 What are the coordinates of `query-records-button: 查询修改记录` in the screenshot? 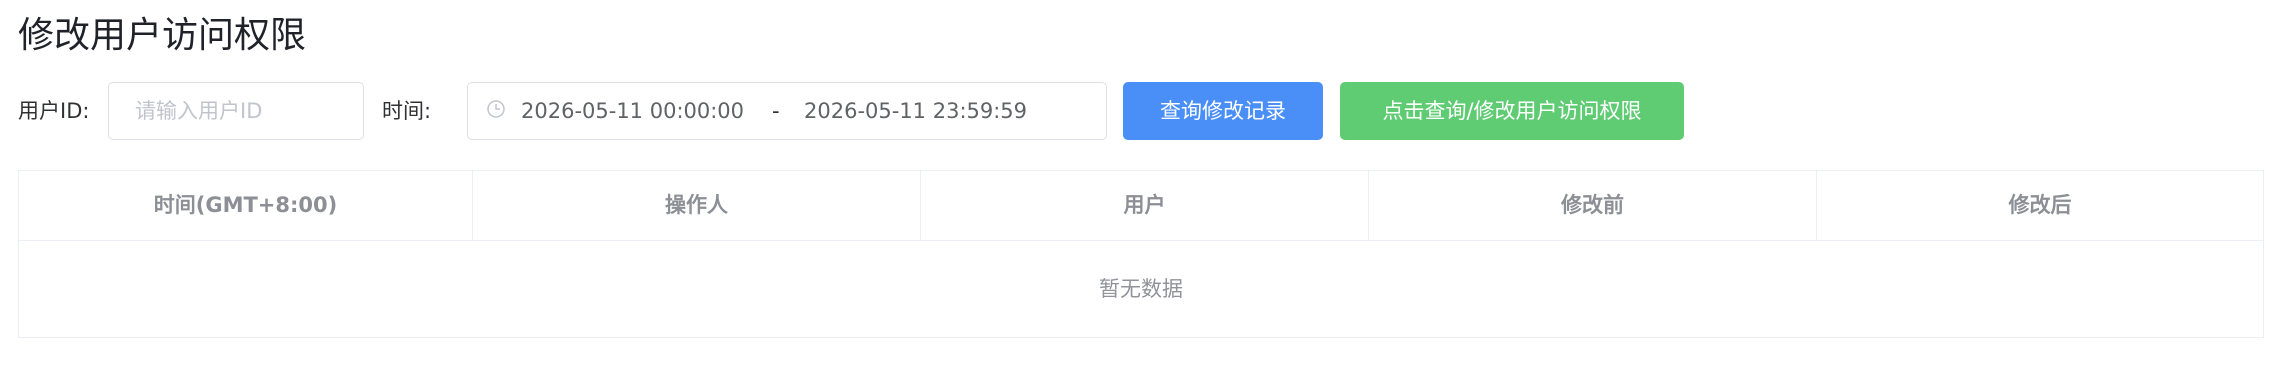 It's located at (1223, 111).